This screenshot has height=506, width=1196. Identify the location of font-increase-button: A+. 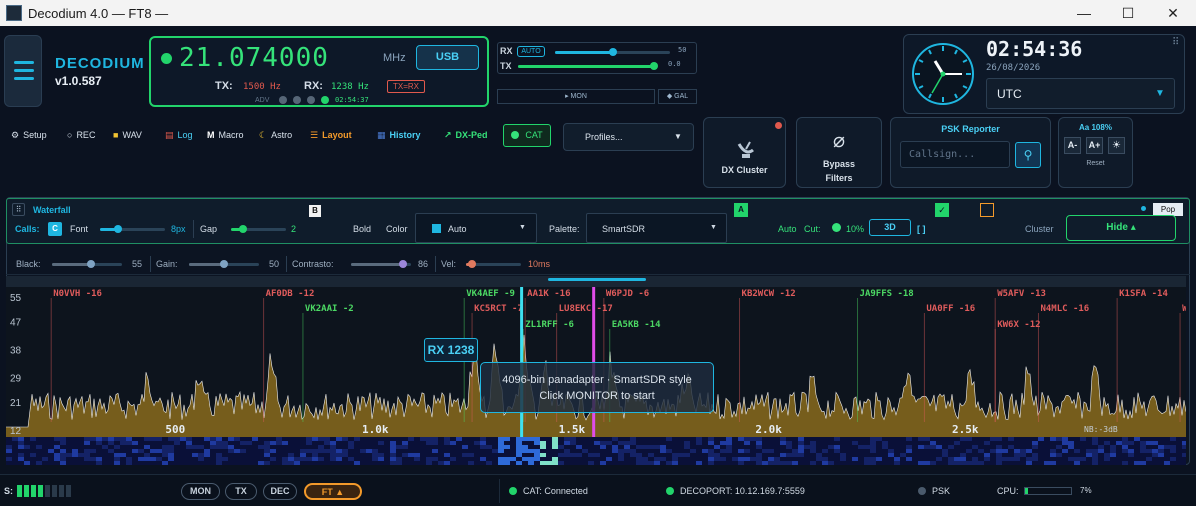
(1094, 145).